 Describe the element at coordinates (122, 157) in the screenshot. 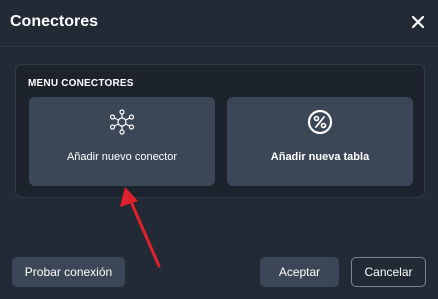

I see `add-connector-label: Añadir nuevo conector` at that location.